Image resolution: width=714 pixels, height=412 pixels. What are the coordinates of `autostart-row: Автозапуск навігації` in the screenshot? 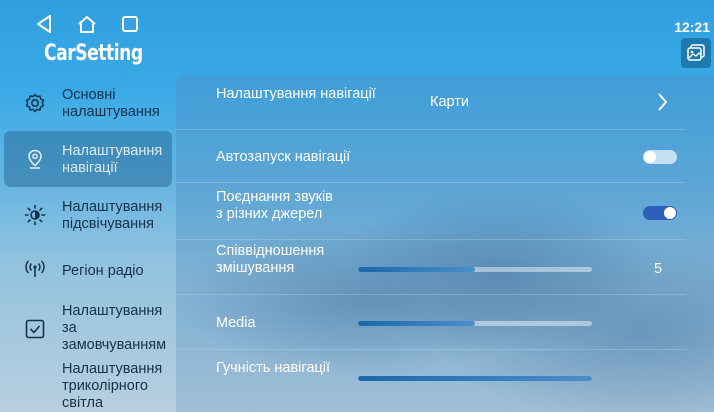 It's located at (431, 156).